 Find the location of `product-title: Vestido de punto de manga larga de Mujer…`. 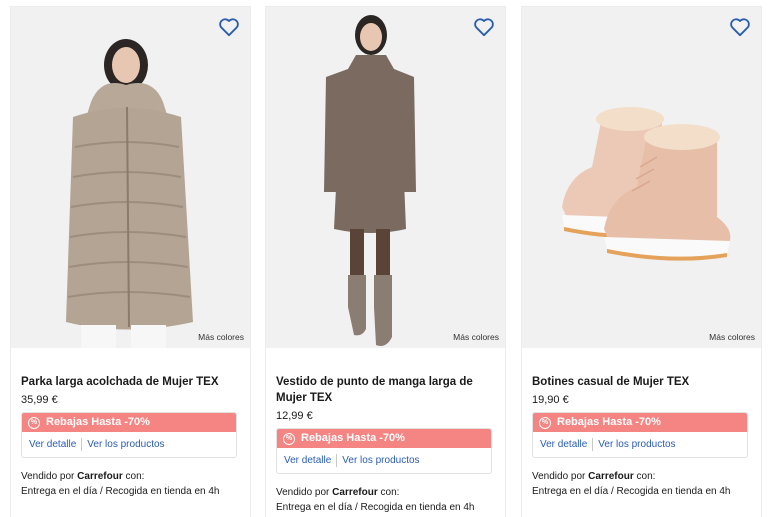

product-title: Vestido de punto de manga larga de Mujer… is located at coordinates (386, 390).